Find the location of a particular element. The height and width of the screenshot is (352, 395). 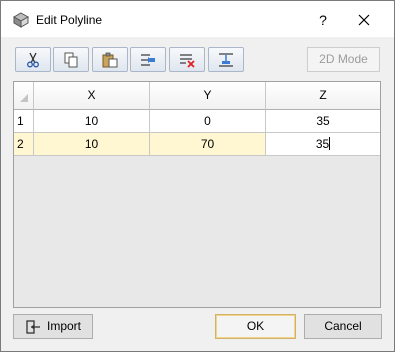

import-label: Import is located at coordinates (64, 326).